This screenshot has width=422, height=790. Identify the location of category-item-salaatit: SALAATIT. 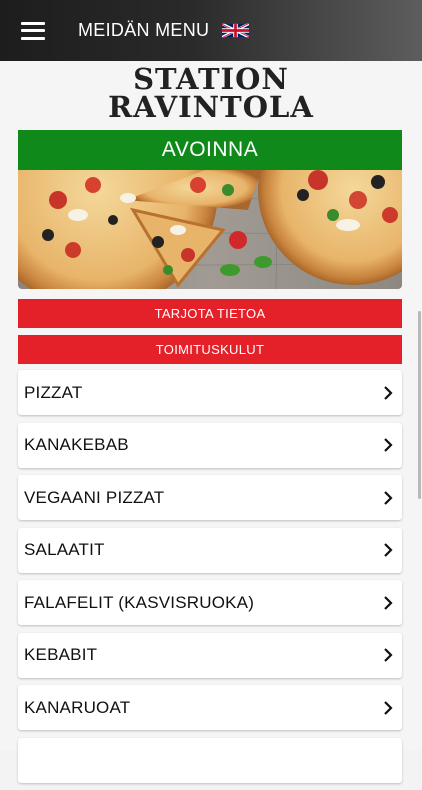
(210, 550).